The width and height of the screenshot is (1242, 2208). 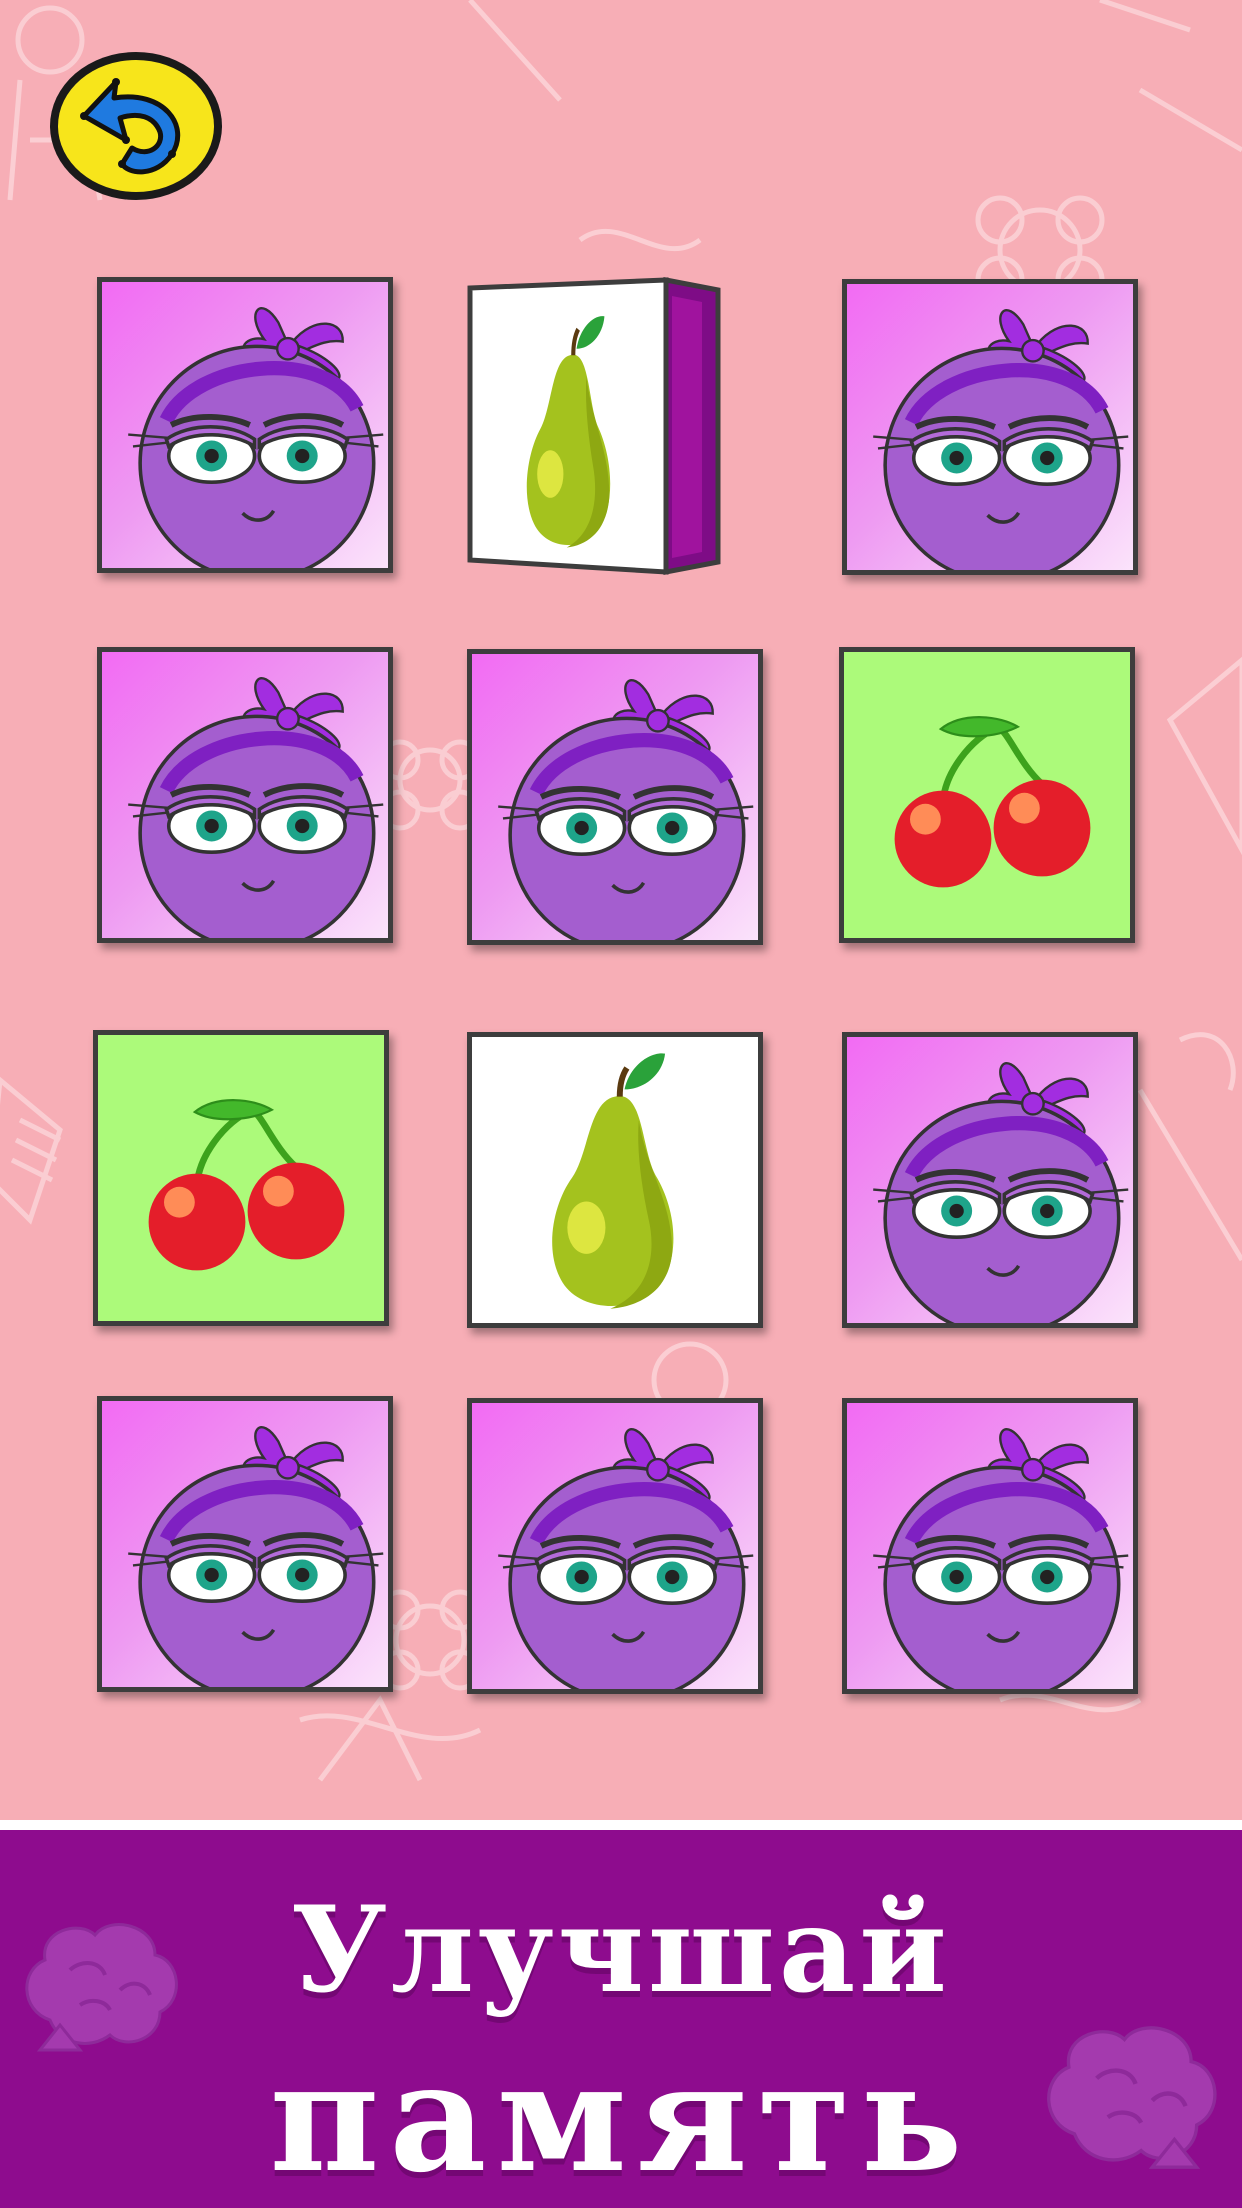 I want to click on undo-arrow-icon, so click(x=136, y=126).